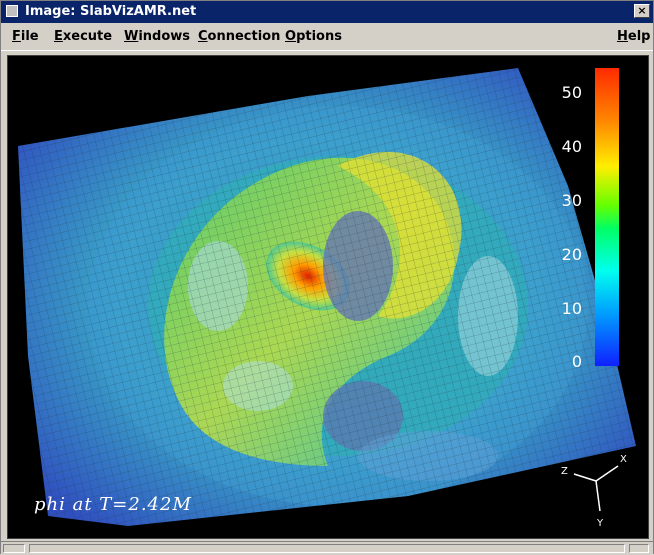  I want to click on colorbar-tick-40: 40, so click(571, 146).